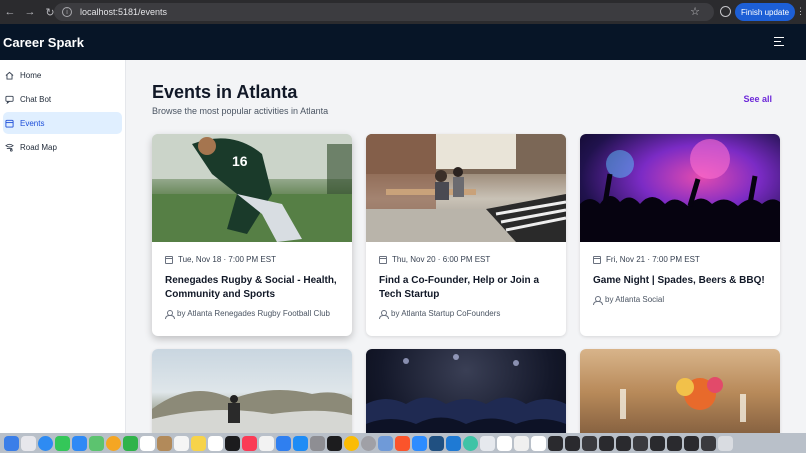 The height and width of the screenshot is (453, 806). Describe the element at coordinates (11, 443) in the screenshot. I see `finder-icon` at that location.